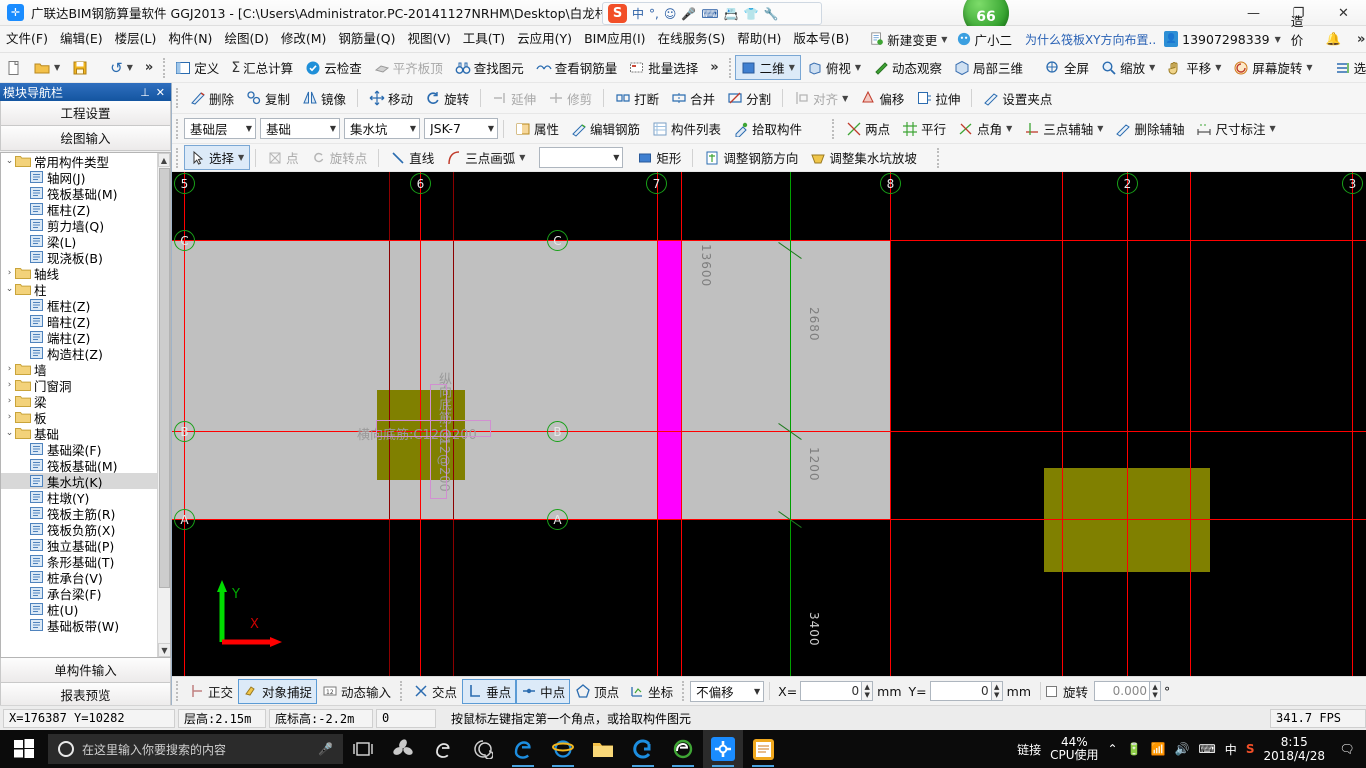 The image size is (1366, 768). What do you see at coordinates (1250, 749) in the screenshot?
I see `sogou-tray-icon: S` at bounding box center [1250, 749].